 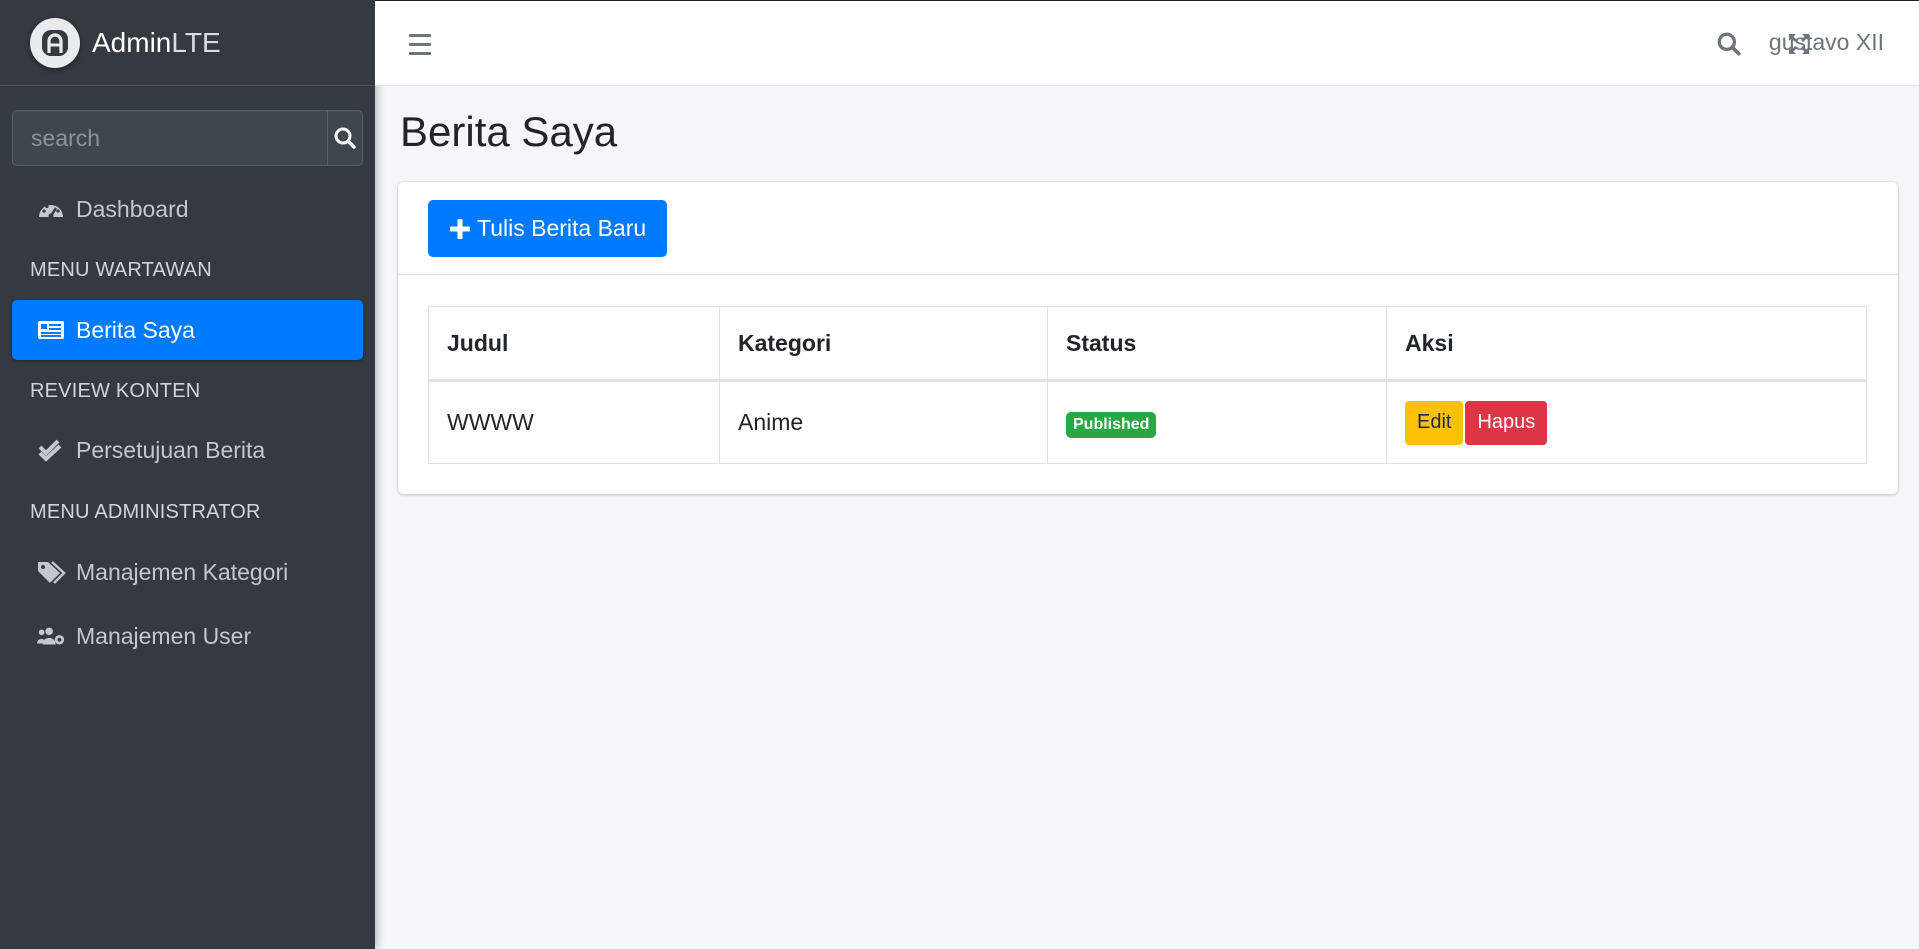 I want to click on check-double-icon, so click(x=51, y=450).